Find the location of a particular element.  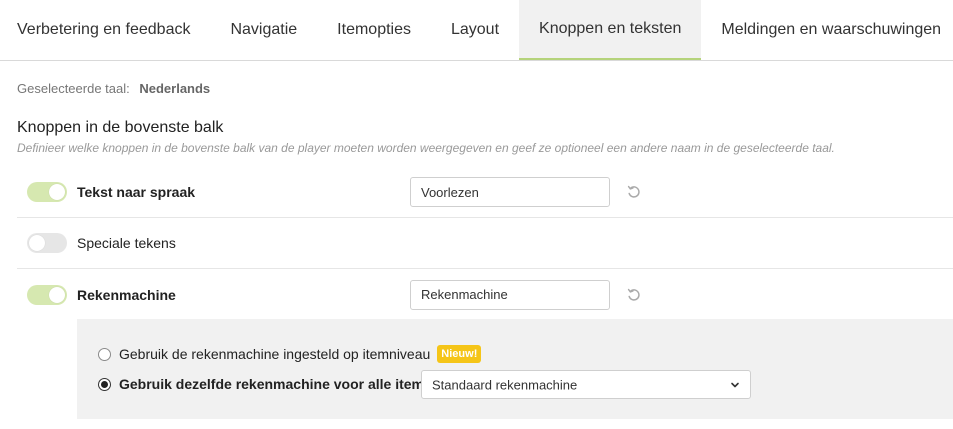

calculator-select-value: Standaard rekenmachine is located at coordinates (505, 384).